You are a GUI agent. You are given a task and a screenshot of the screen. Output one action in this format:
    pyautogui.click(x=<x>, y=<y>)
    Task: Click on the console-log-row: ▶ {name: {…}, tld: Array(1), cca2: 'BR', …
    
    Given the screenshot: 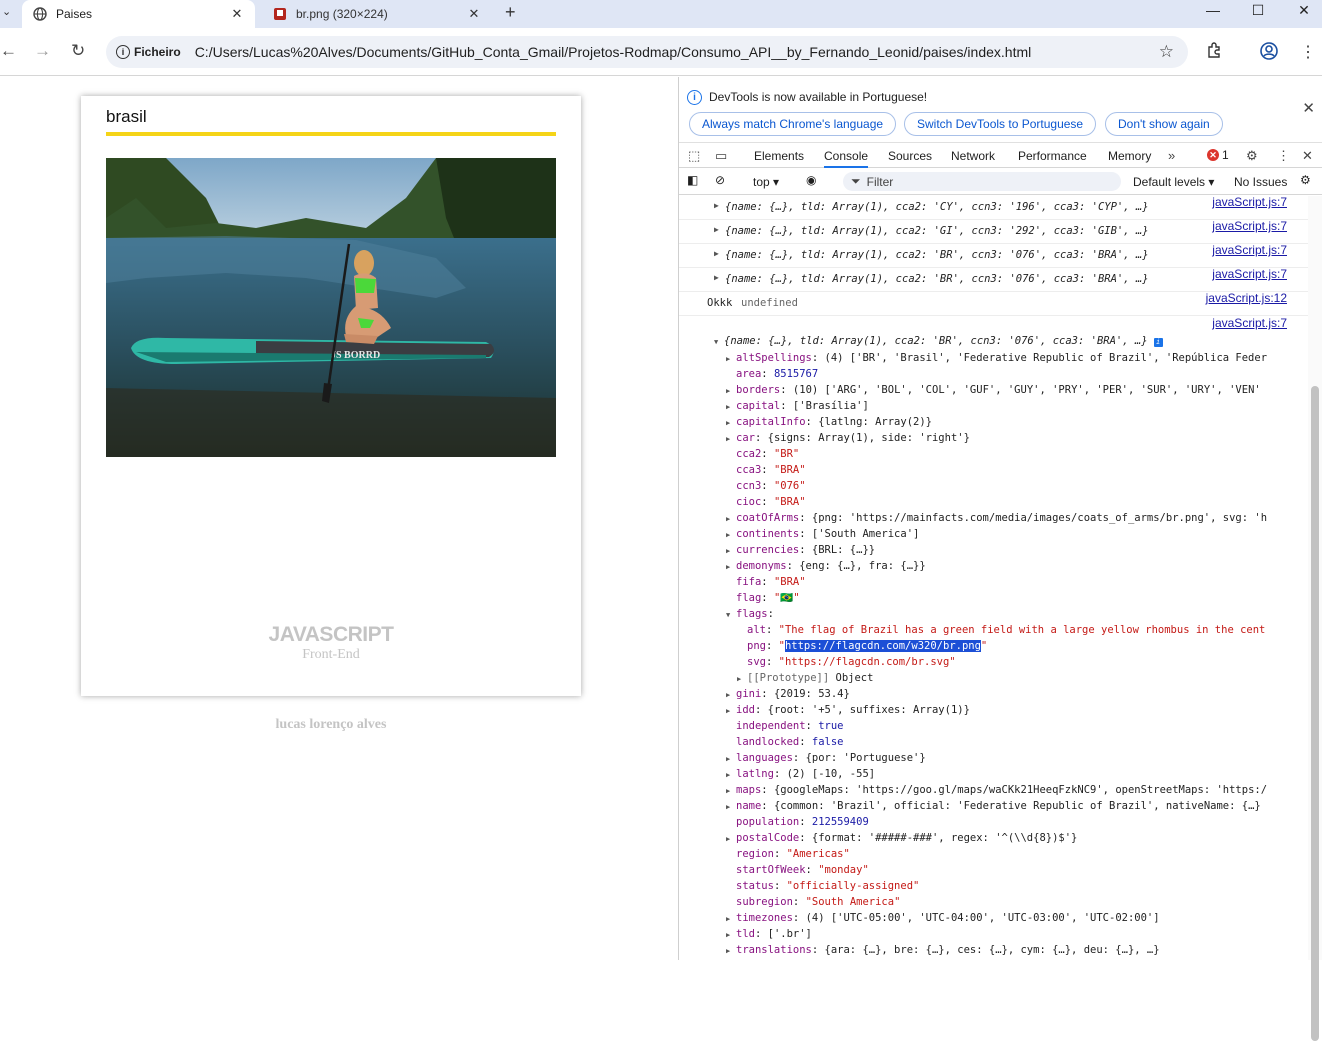 What is the action you would take?
    pyautogui.click(x=994, y=255)
    